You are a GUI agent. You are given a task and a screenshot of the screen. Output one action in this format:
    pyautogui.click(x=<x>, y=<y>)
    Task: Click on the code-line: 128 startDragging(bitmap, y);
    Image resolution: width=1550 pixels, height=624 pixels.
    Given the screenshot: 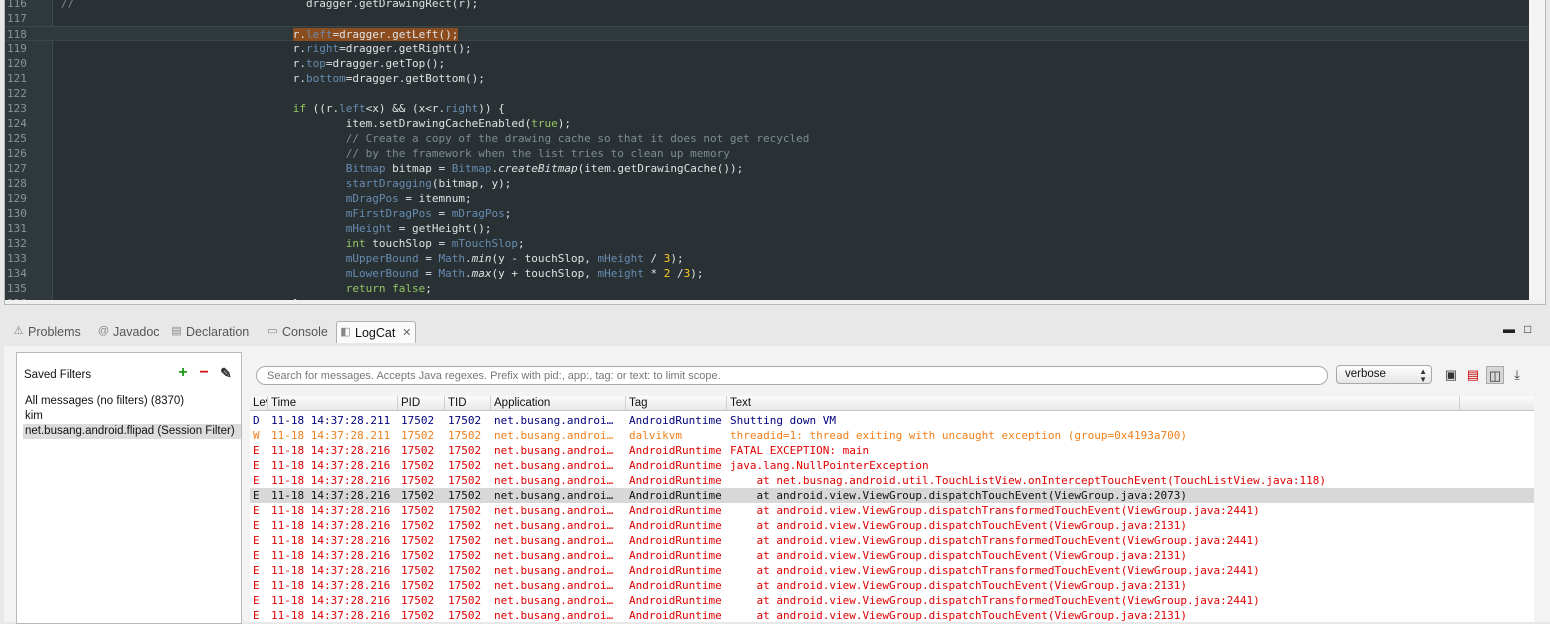 What is the action you would take?
    pyautogui.click(x=768, y=183)
    